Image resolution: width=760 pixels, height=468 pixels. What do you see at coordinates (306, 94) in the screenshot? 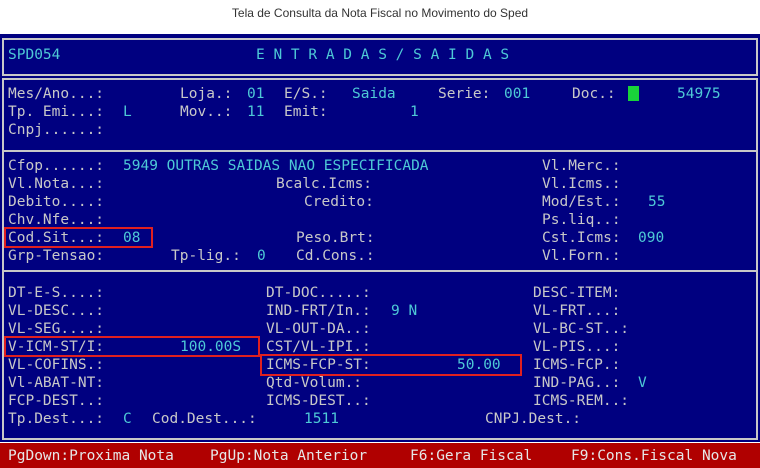
I see `es-label: E/S.:` at bounding box center [306, 94].